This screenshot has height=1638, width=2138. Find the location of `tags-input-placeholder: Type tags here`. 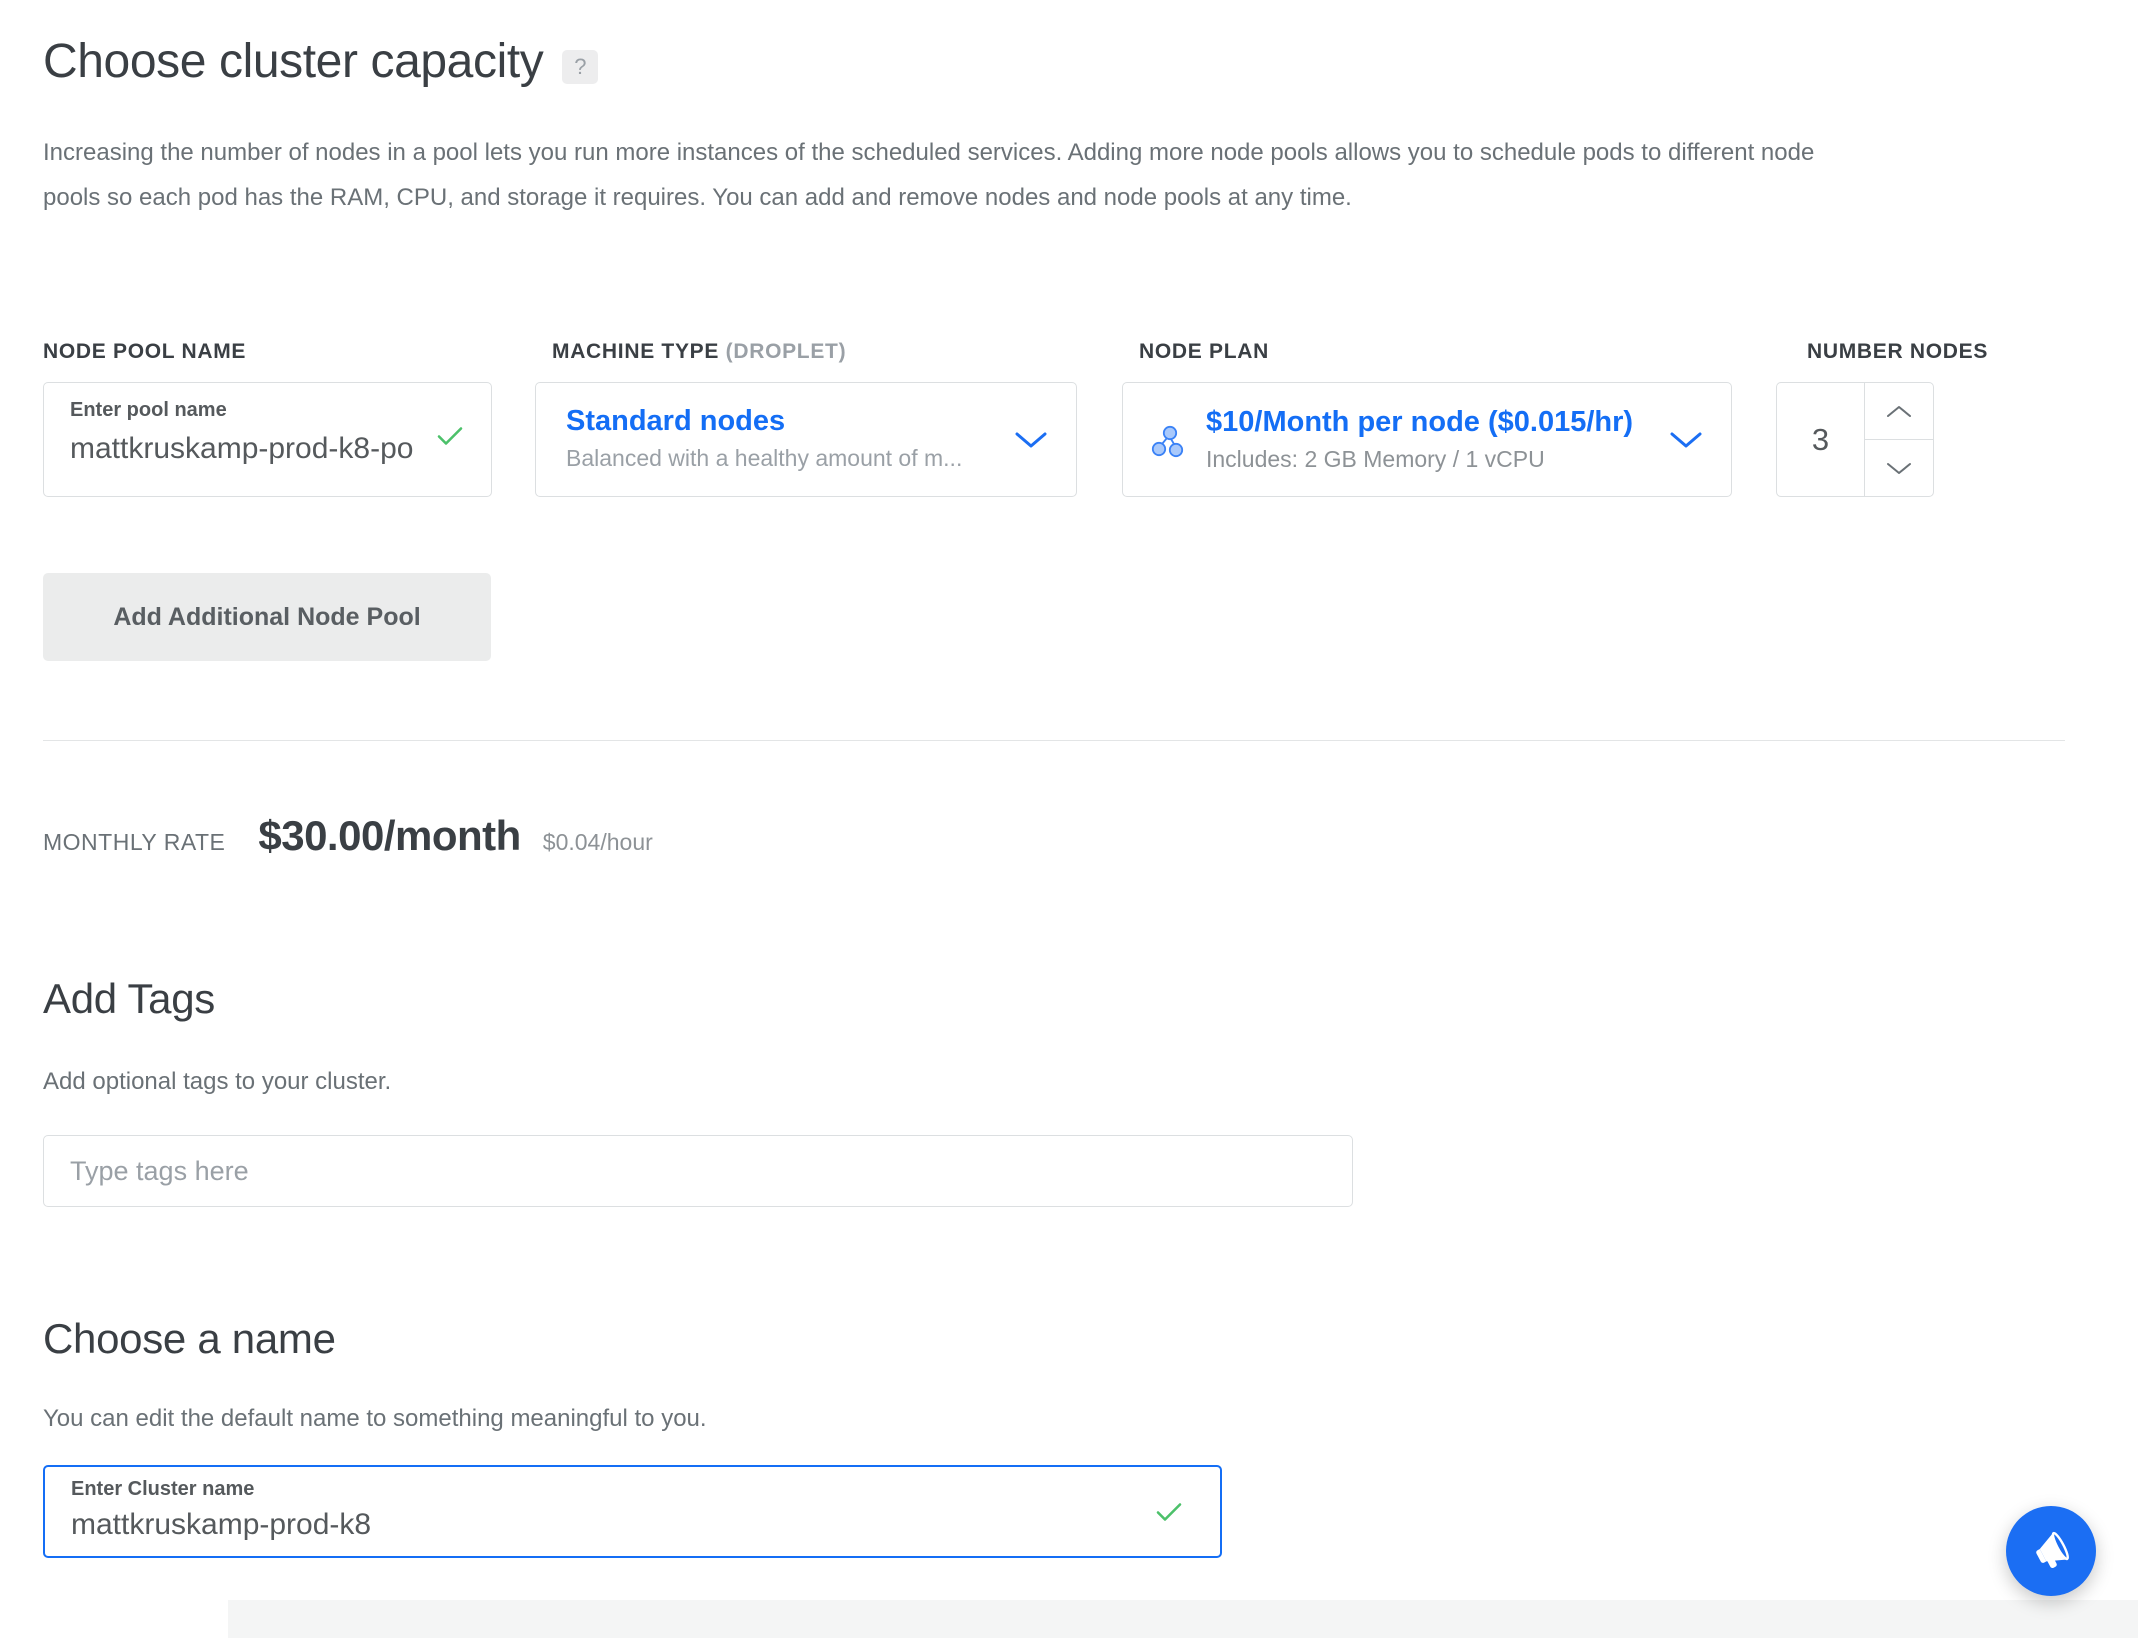

tags-input-placeholder: Type tags here is located at coordinates (159, 1170).